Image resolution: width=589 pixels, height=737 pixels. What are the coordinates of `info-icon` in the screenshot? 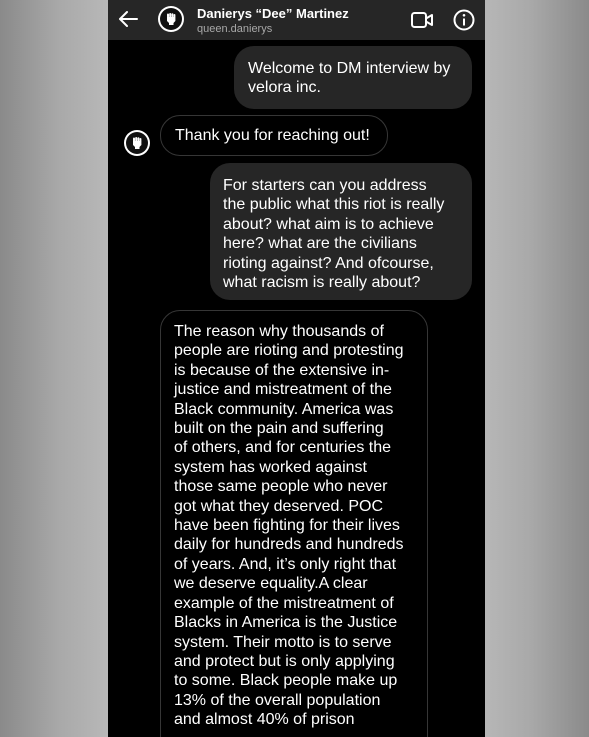 It's located at (464, 20).